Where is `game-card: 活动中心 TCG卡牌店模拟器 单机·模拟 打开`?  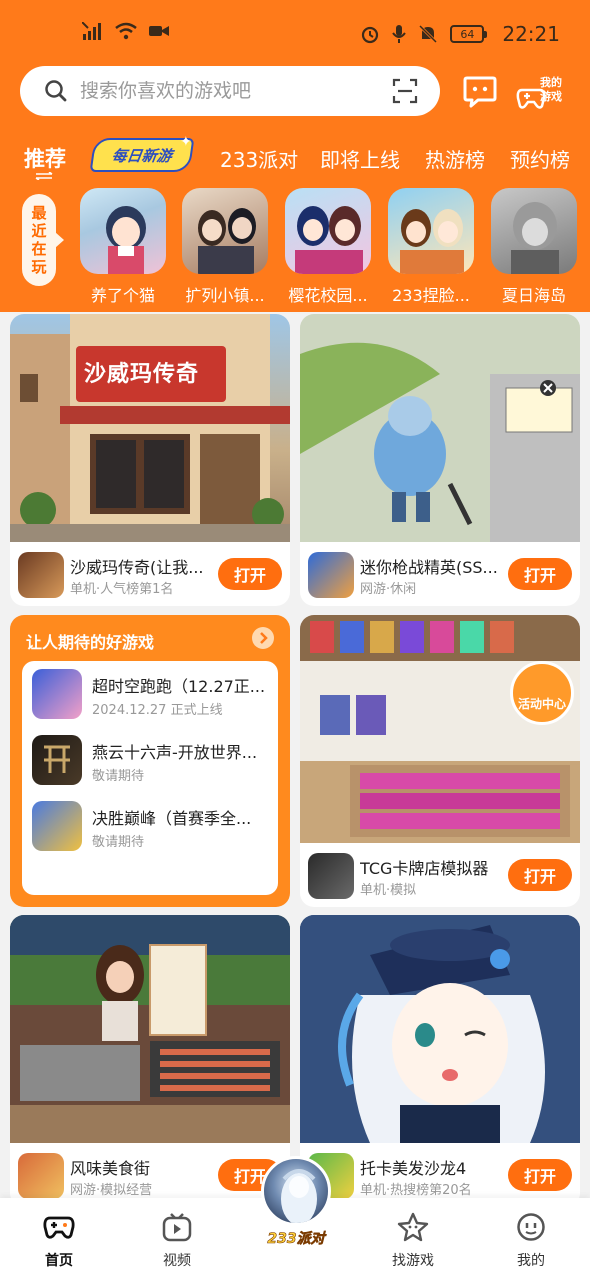
game-card: 活动中心 TCG卡牌店模拟器 单机·模拟 打开 is located at coordinates (440, 761).